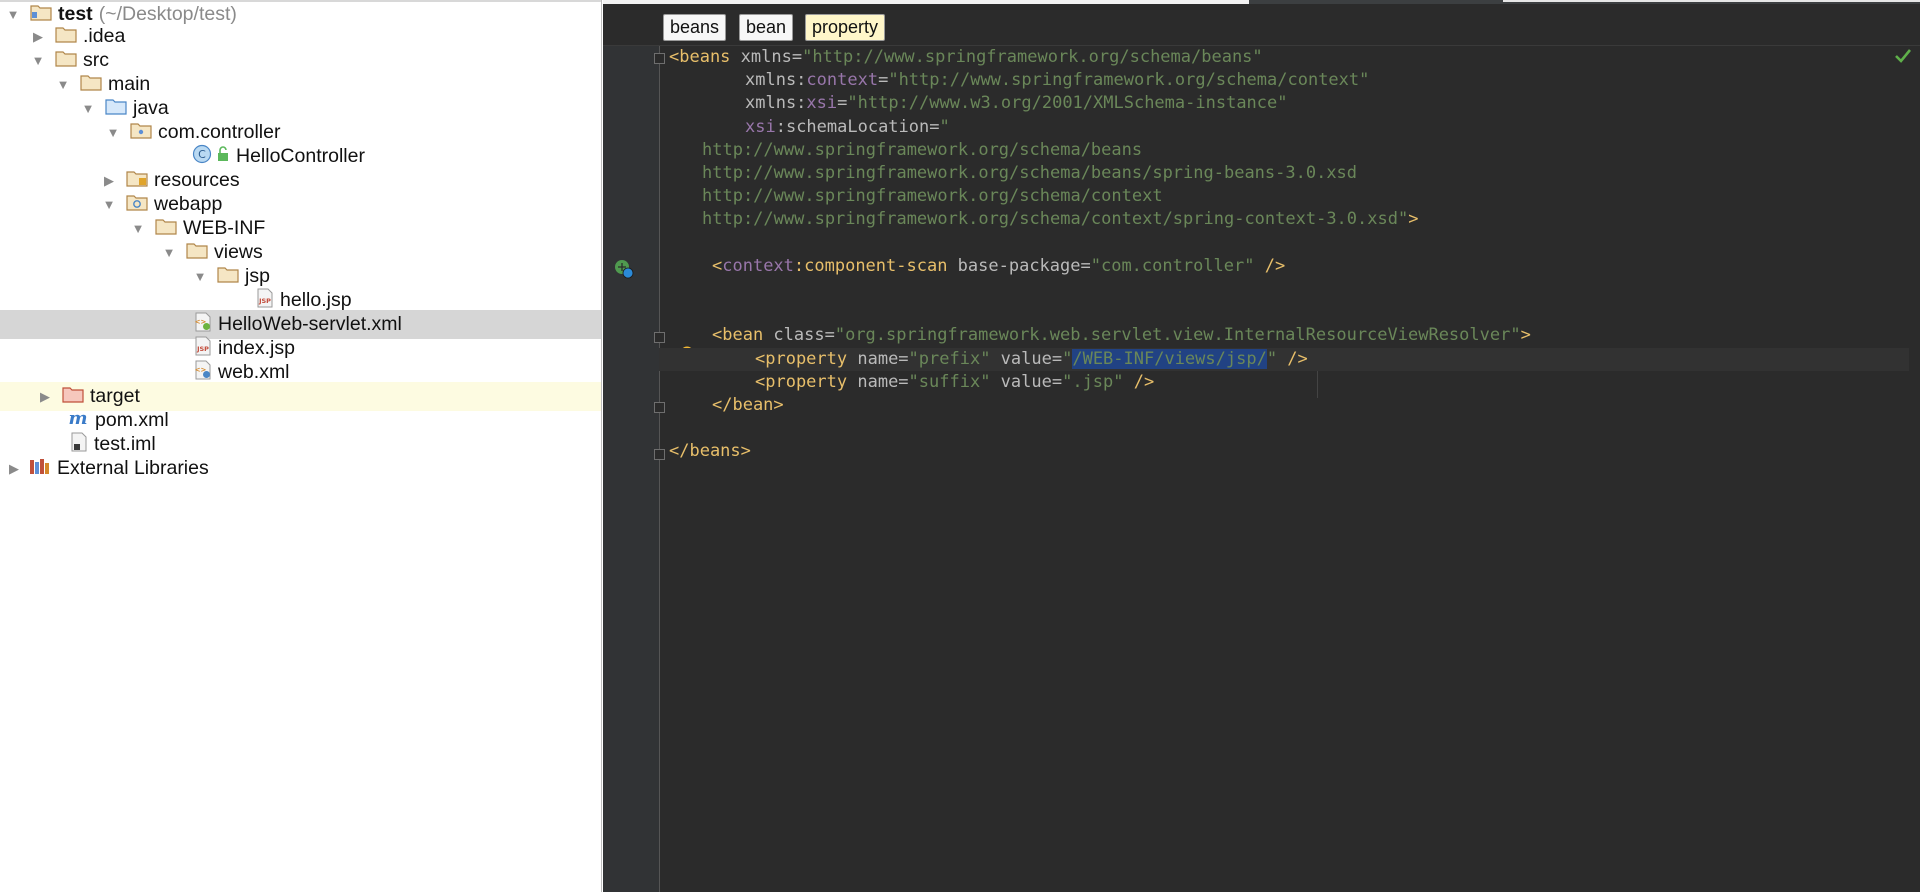 Image resolution: width=1920 pixels, height=892 pixels. What do you see at coordinates (104, 36) in the screenshot?
I see `tree-item-label: .idea` at bounding box center [104, 36].